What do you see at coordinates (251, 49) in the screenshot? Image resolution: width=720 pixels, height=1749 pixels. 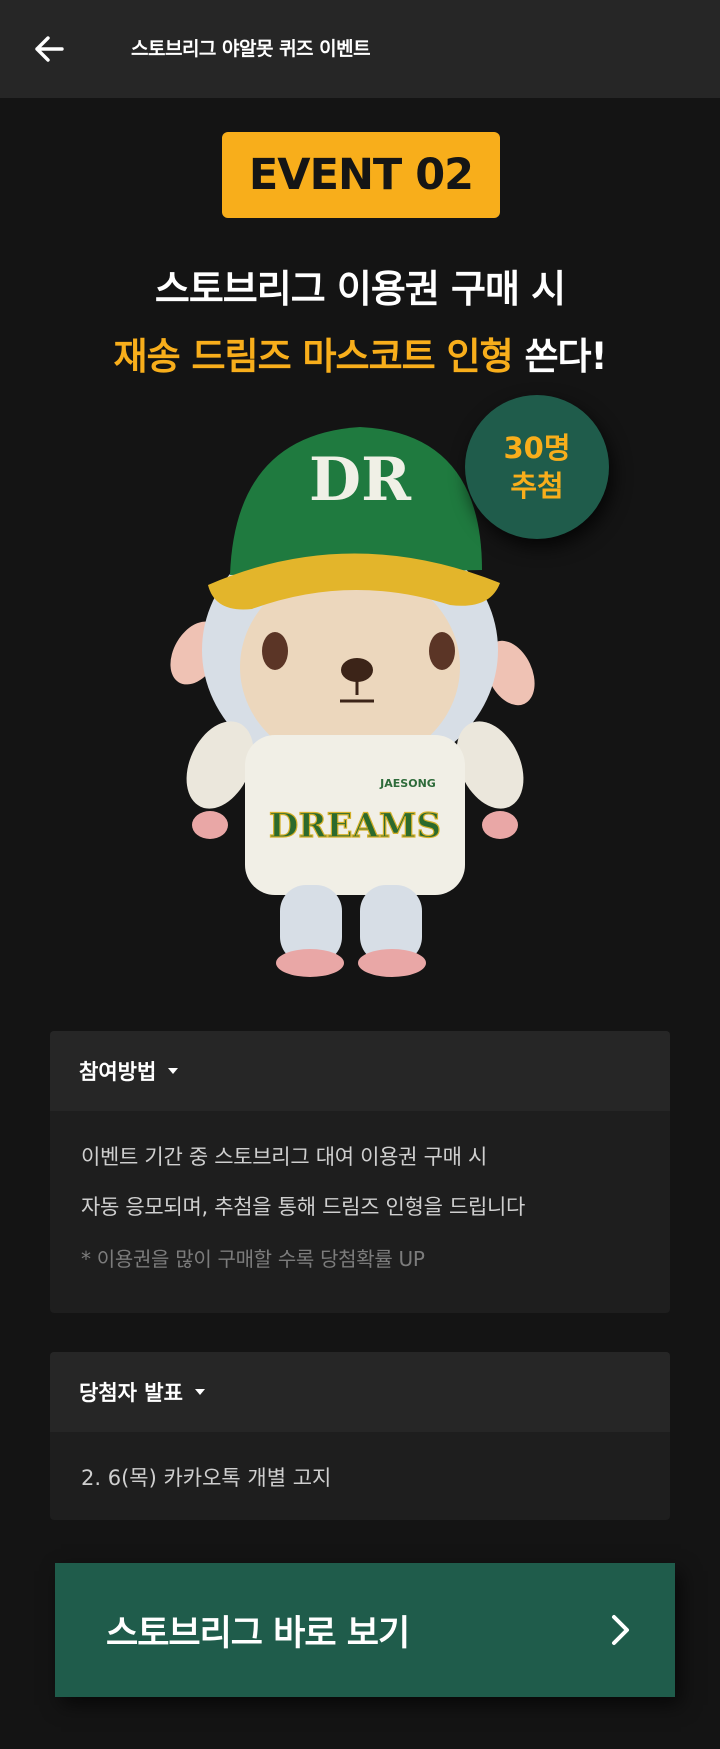 I see `page-title: 스토브리그 야알못 퀴즈 이벤트` at bounding box center [251, 49].